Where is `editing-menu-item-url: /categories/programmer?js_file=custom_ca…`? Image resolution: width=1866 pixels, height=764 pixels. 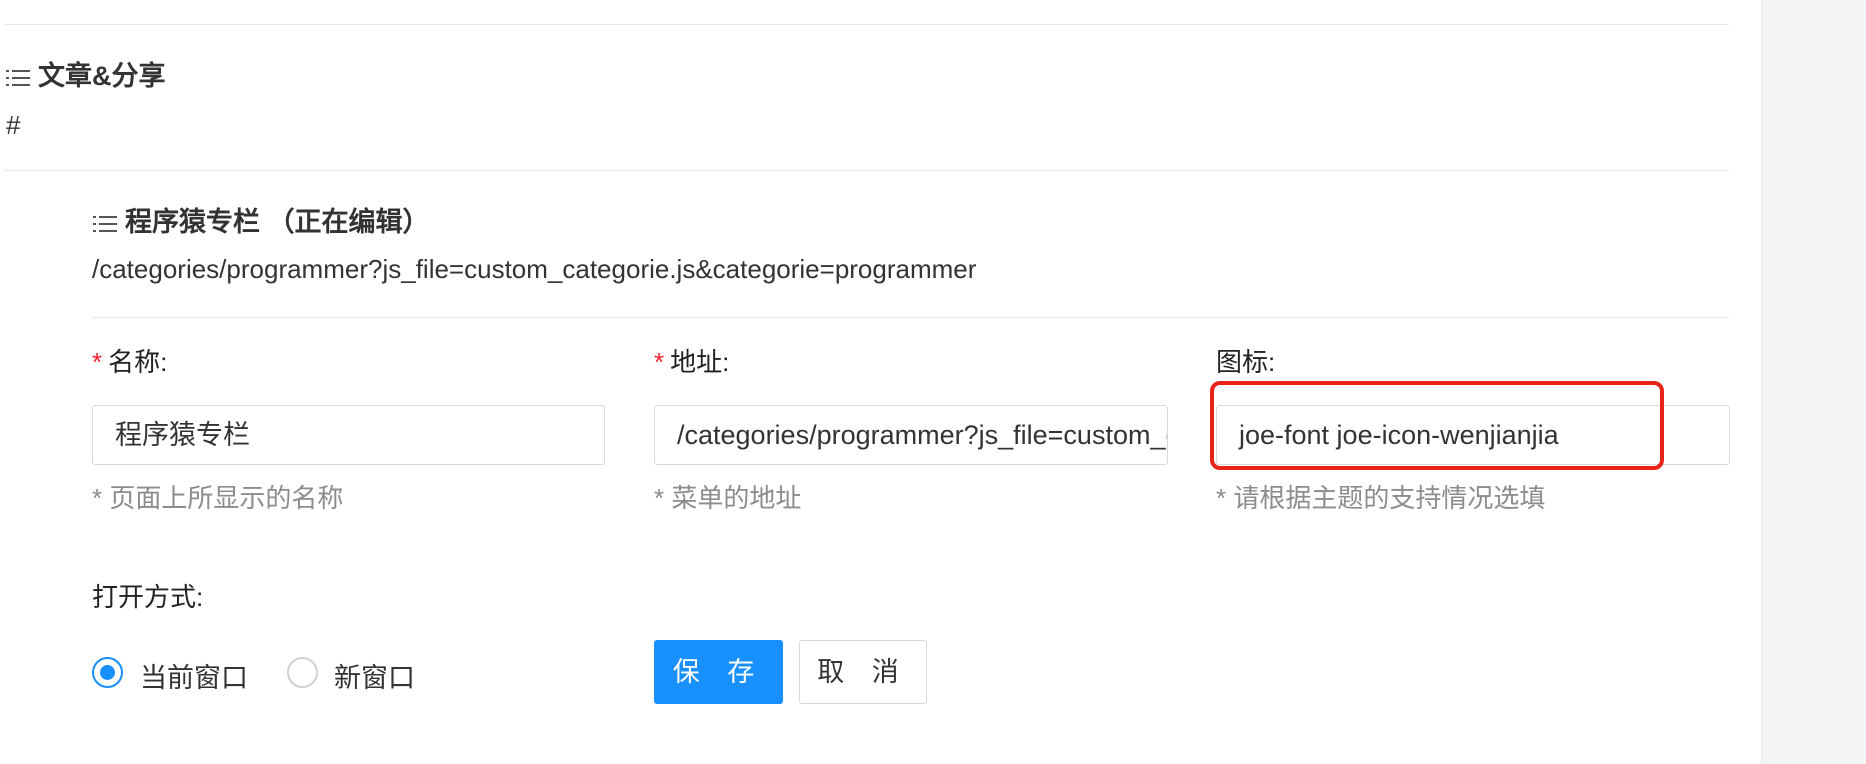 editing-menu-item-url: /categories/programmer?js_file=custom_ca… is located at coordinates (534, 269).